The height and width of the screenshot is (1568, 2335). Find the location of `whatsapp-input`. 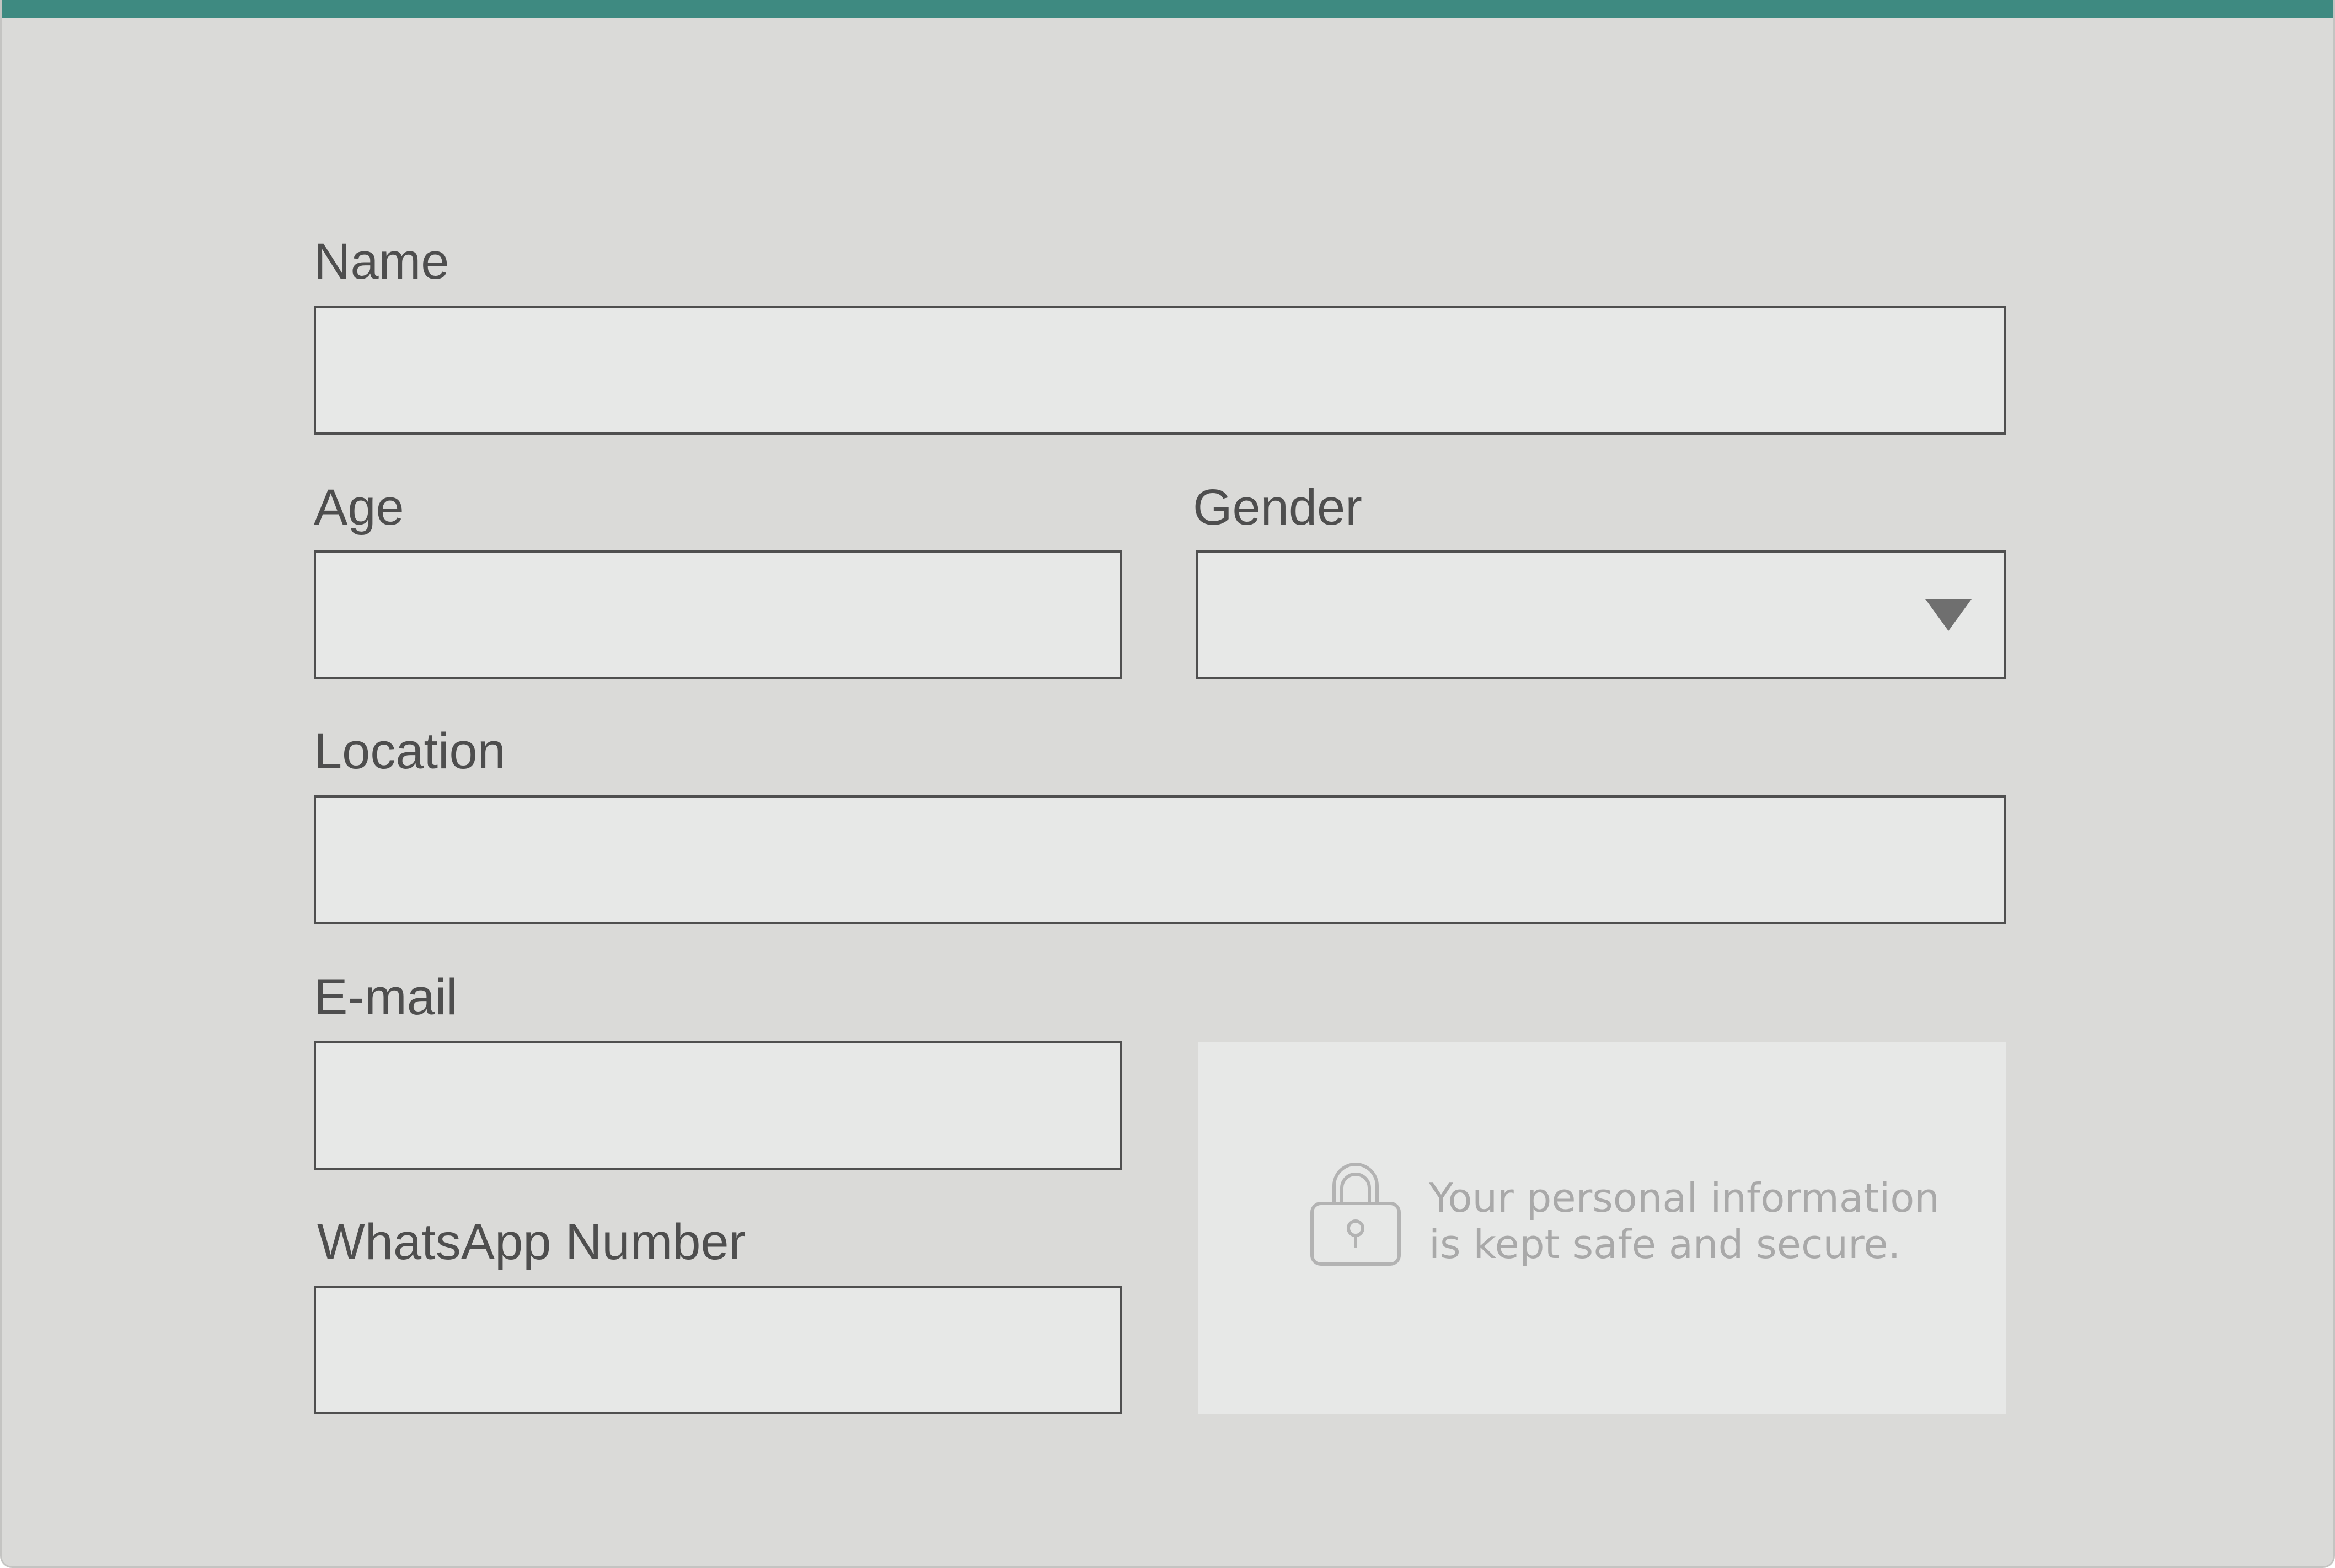

whatsapp-input is located at coordinates (718, 1350).